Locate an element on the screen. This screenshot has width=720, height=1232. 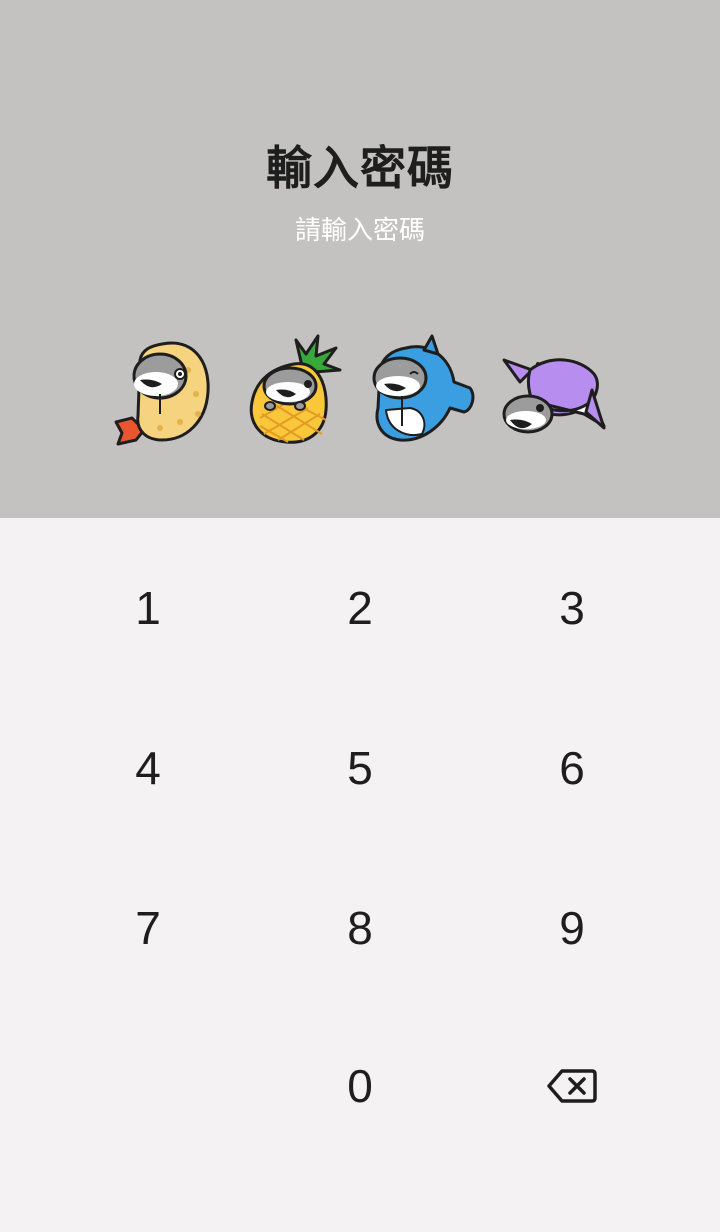
fried-shrimp-character-icon is located at coordinates (162, 393).